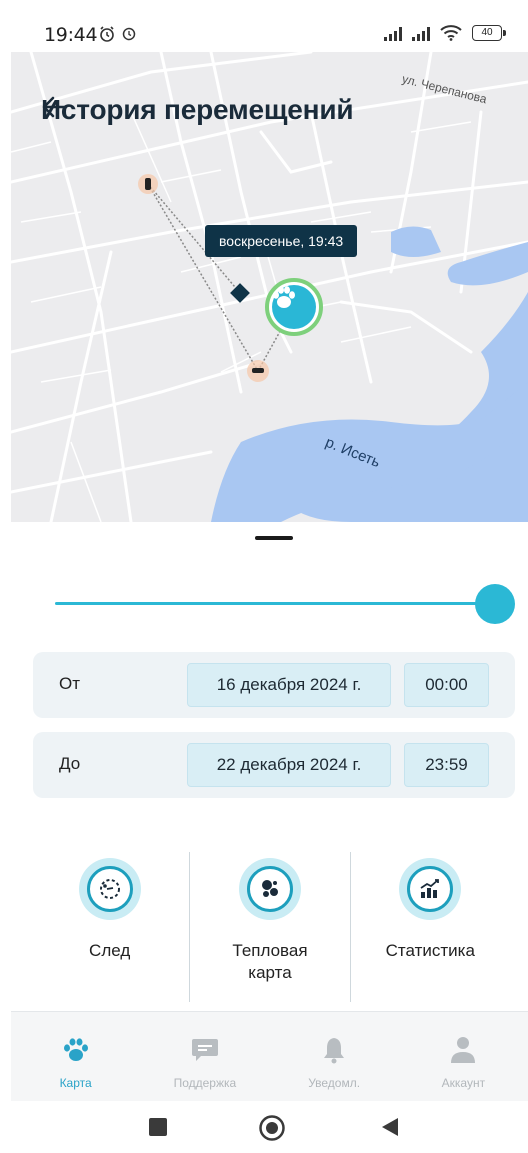 The image size is (528, 1153). I want to click on time-slider, so click(285, 604).